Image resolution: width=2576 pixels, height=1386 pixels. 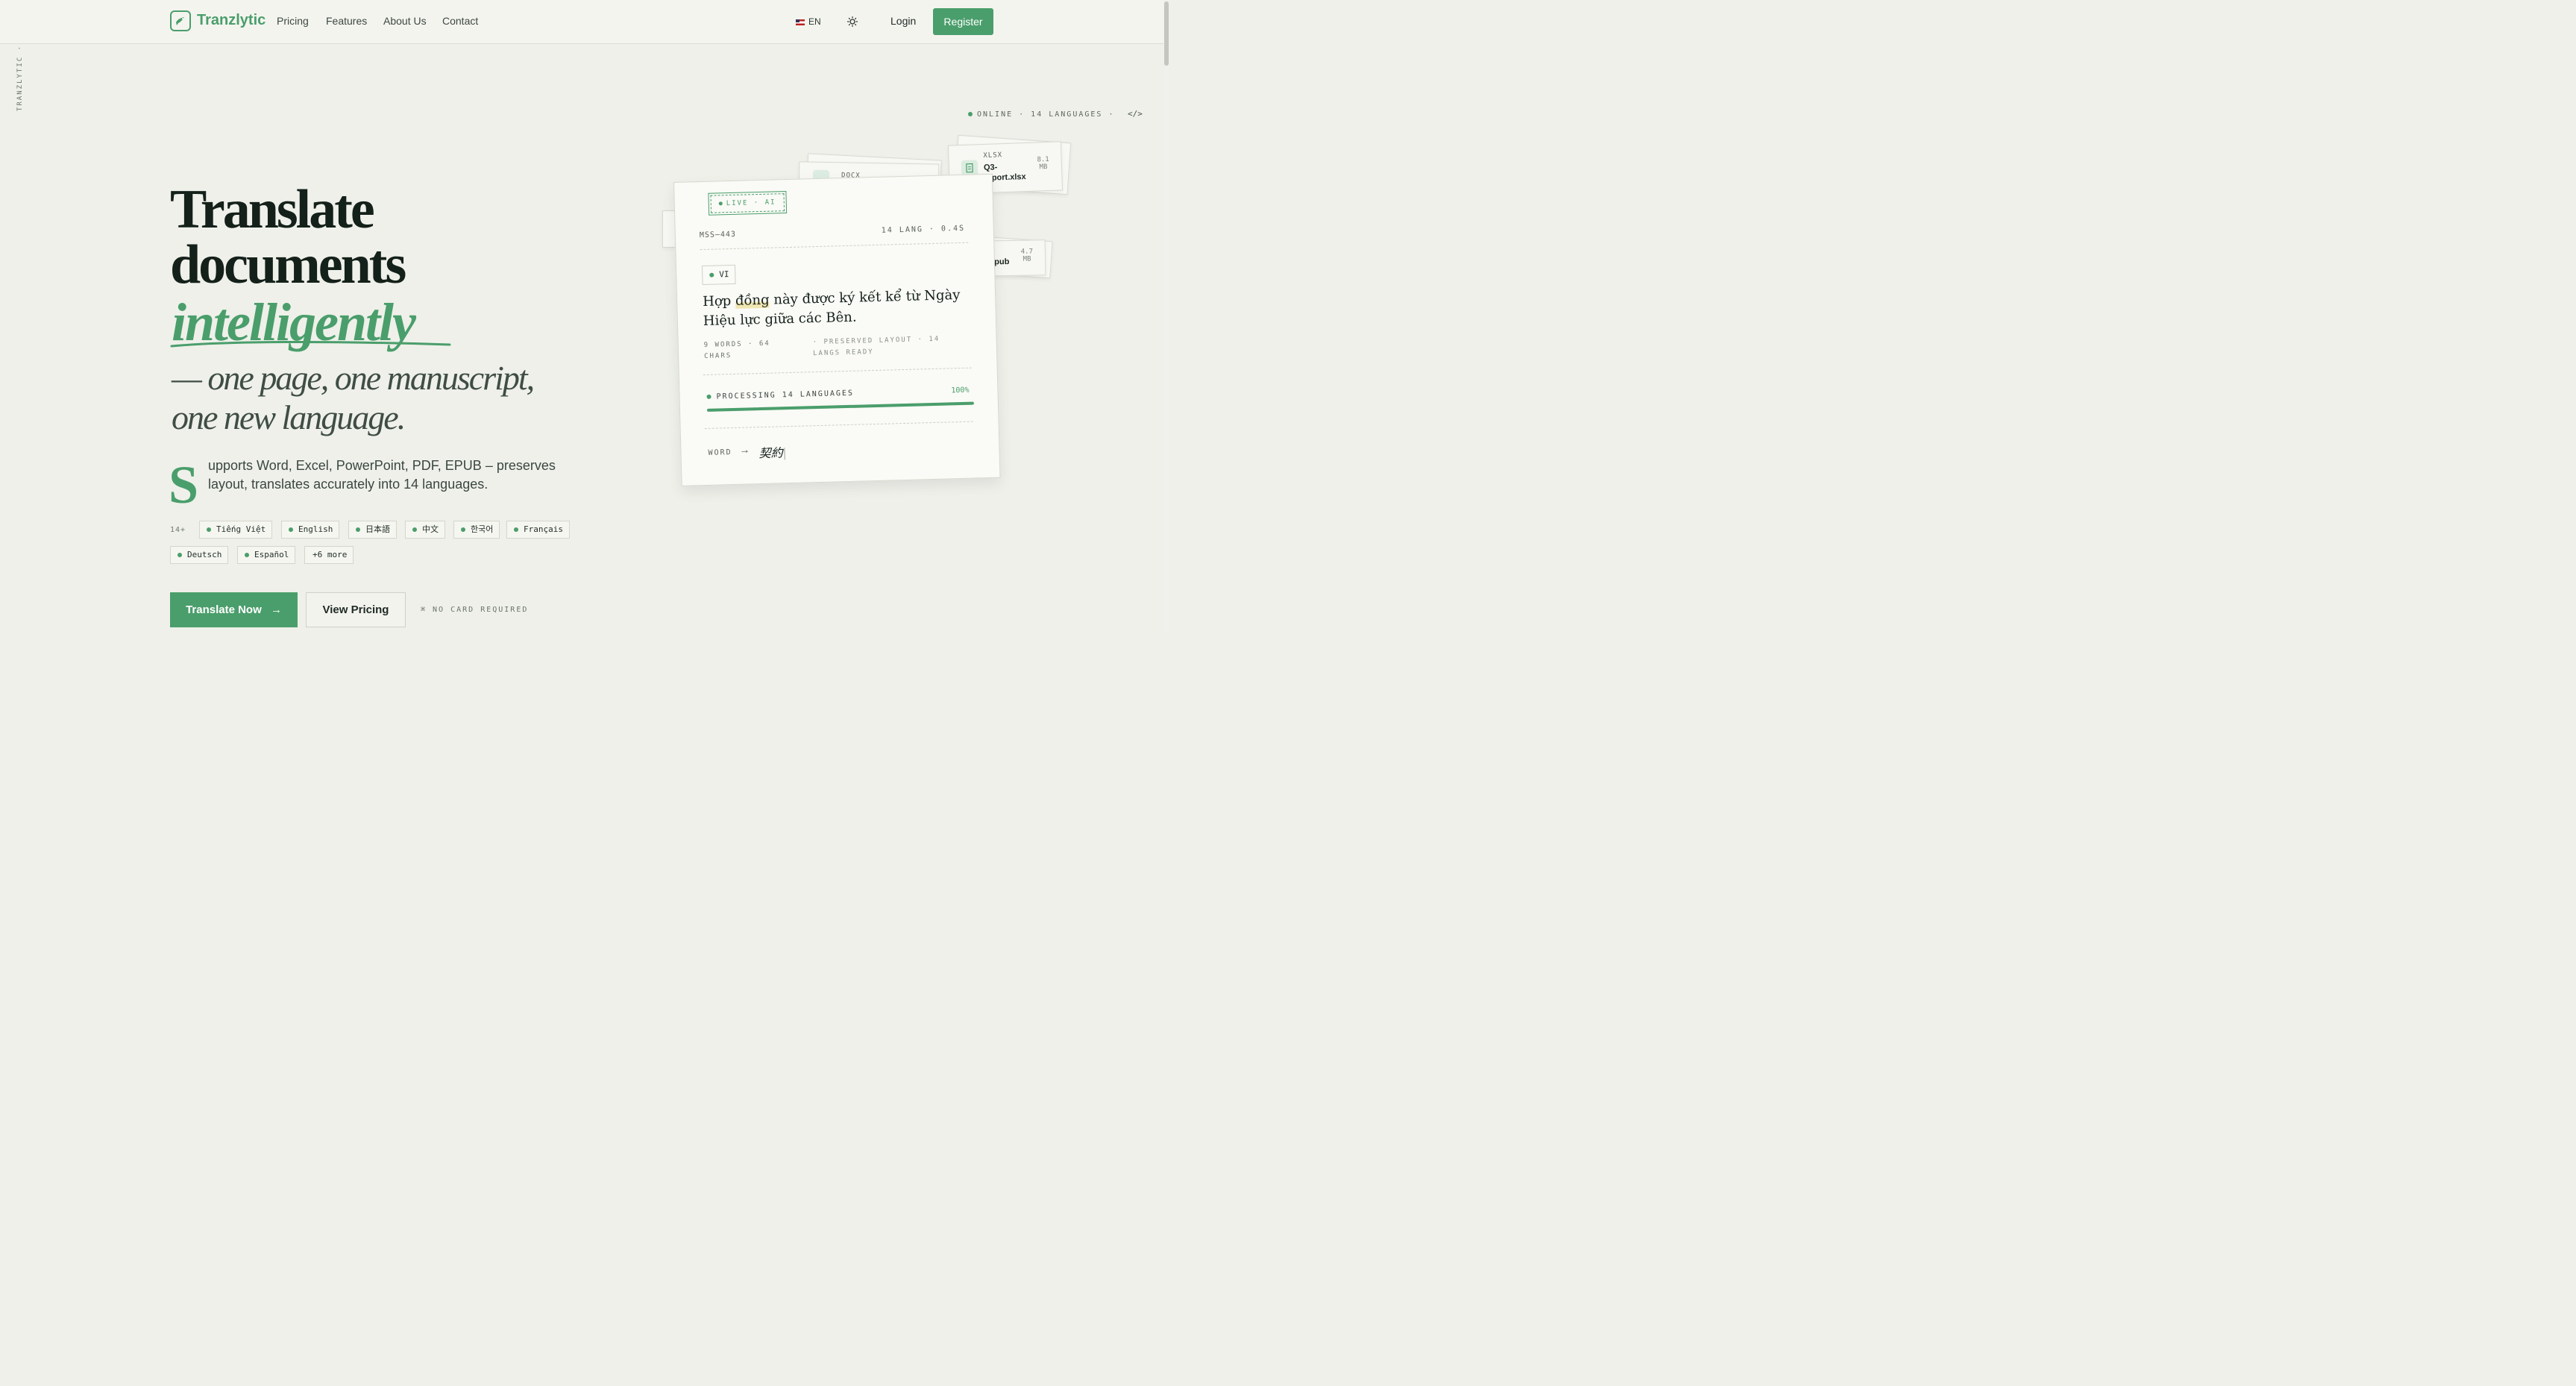 I want to click on highlighted-word: đồng, so click(x=753, y=300).